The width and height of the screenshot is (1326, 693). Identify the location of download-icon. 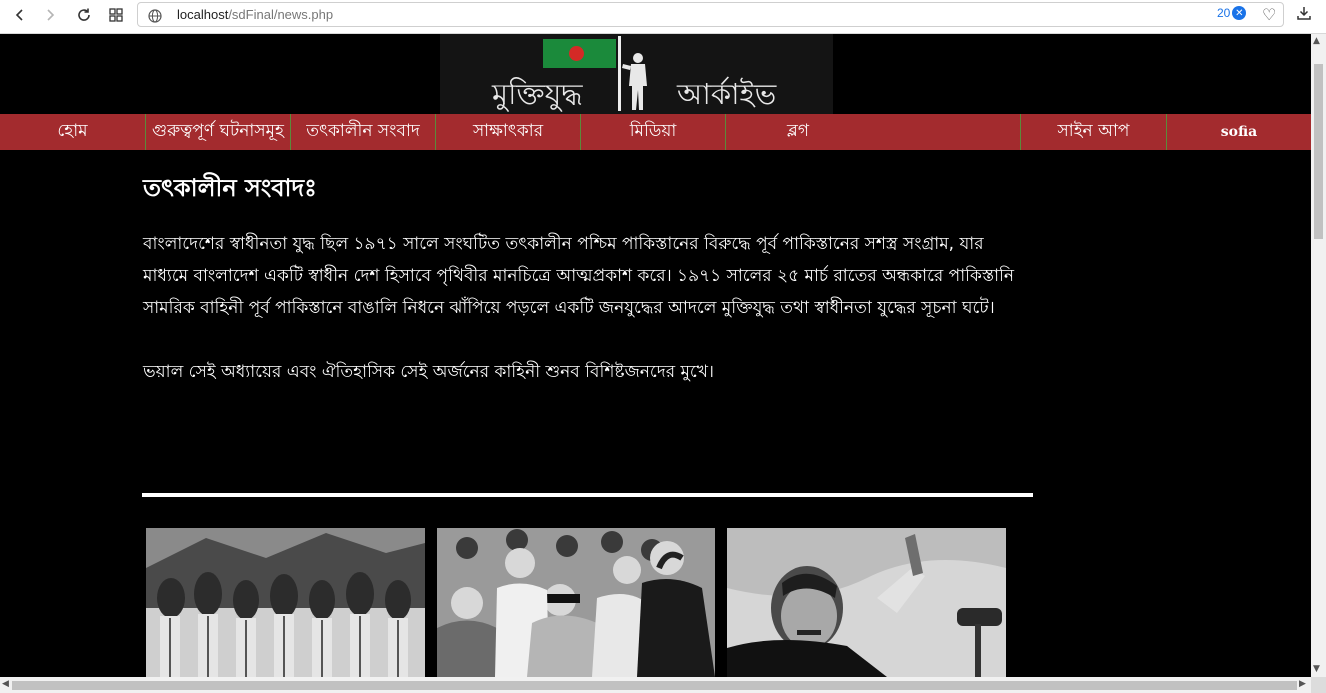
(1304, 15).